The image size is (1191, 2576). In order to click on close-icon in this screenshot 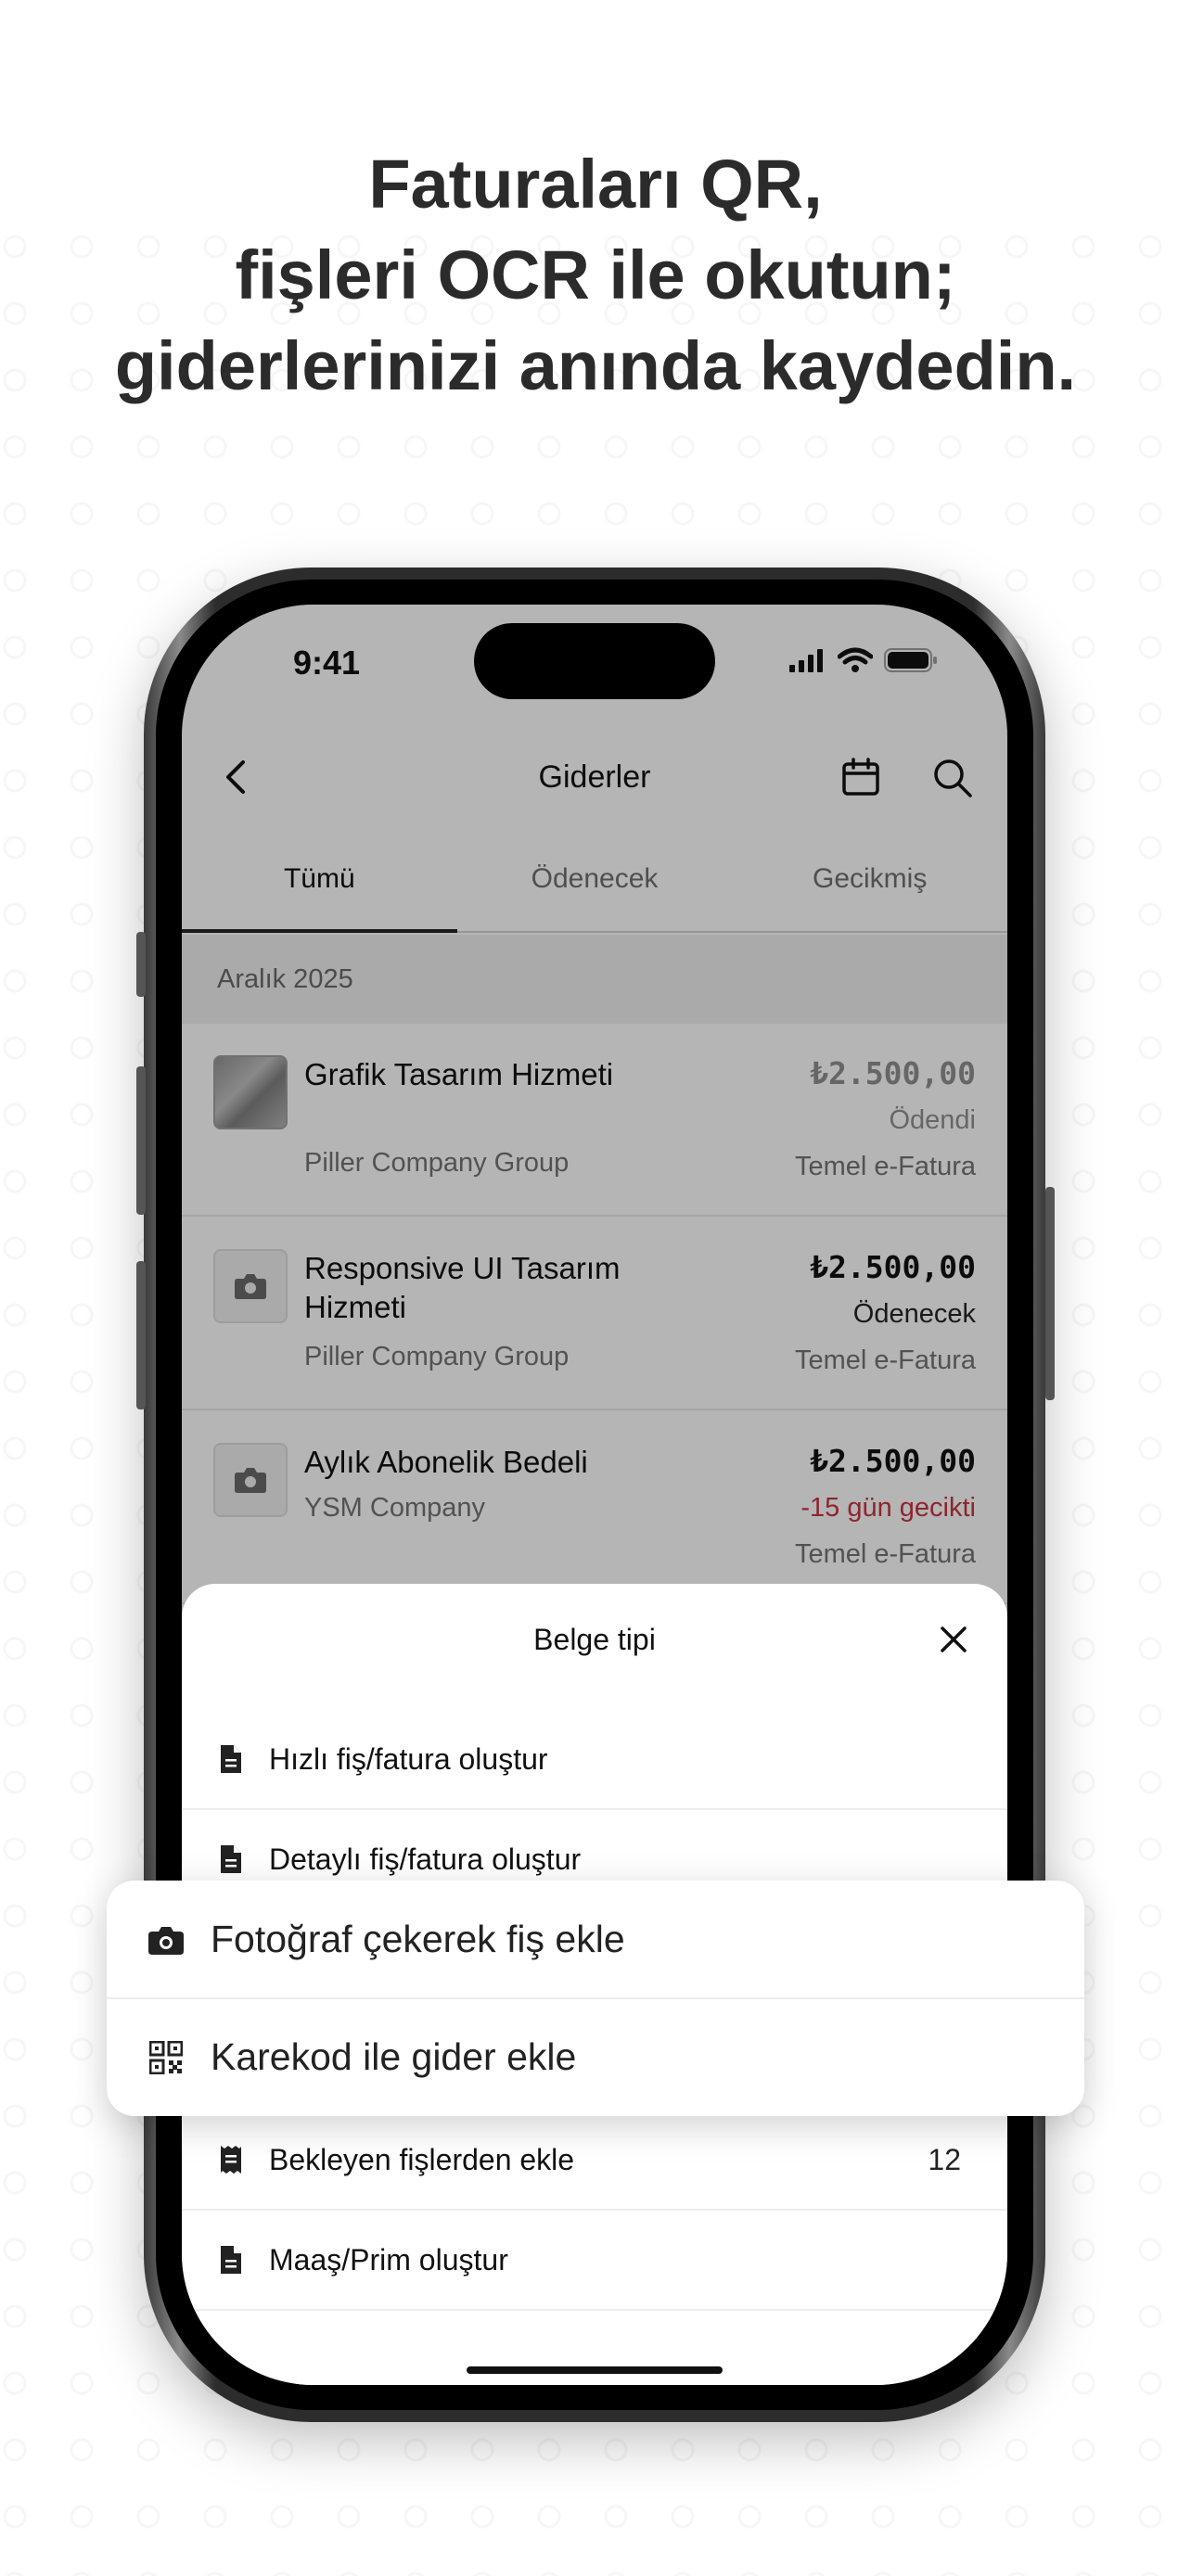, I will do `click(953, 1639)`.